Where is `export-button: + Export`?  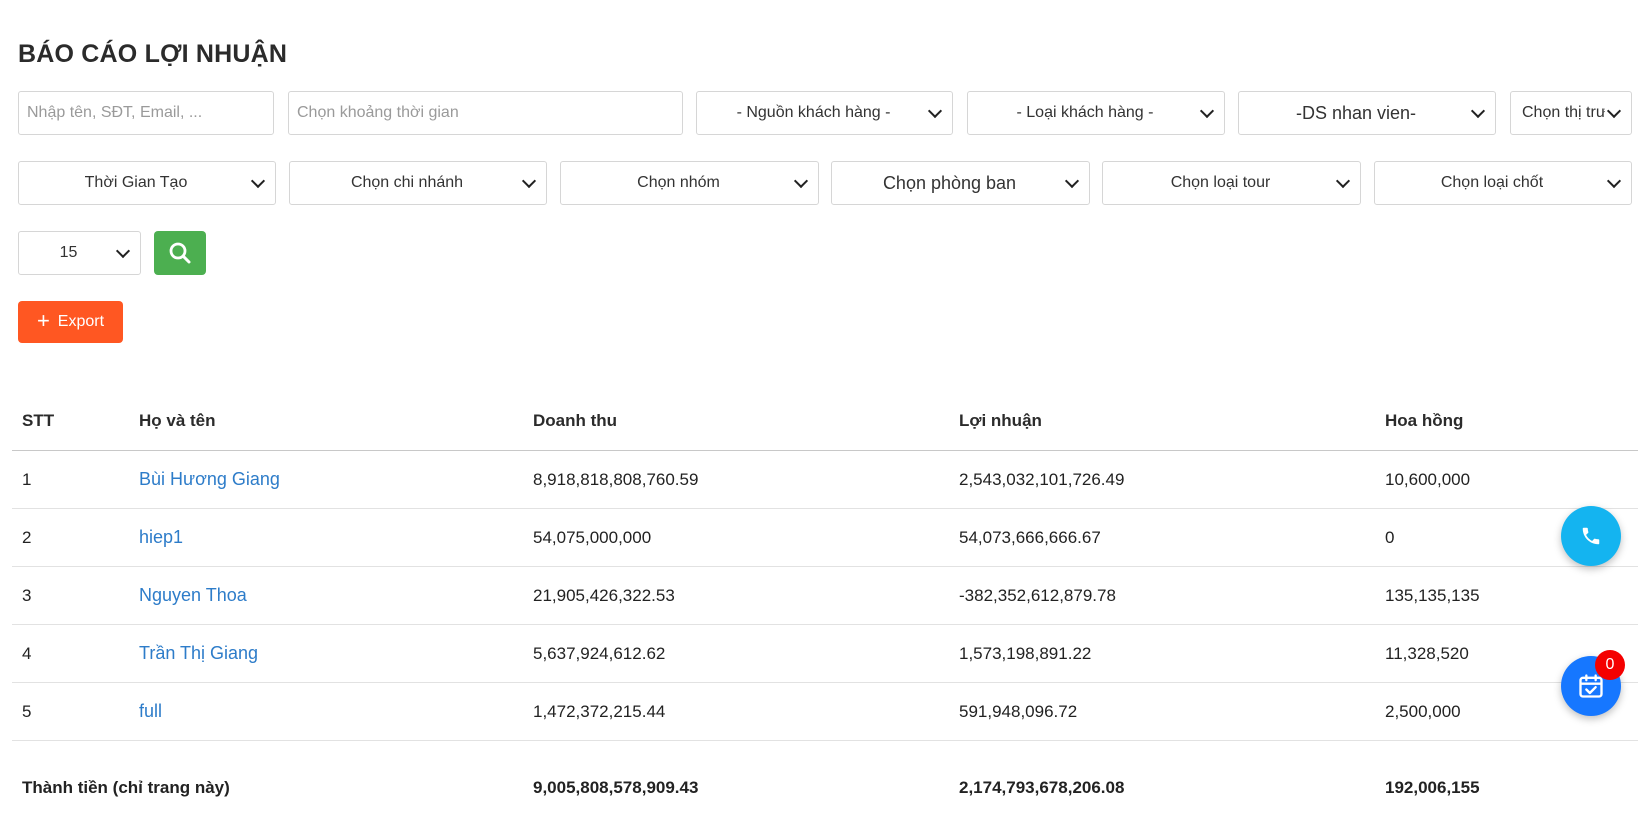 export-button: + Export is located at coordinates (70, 322).